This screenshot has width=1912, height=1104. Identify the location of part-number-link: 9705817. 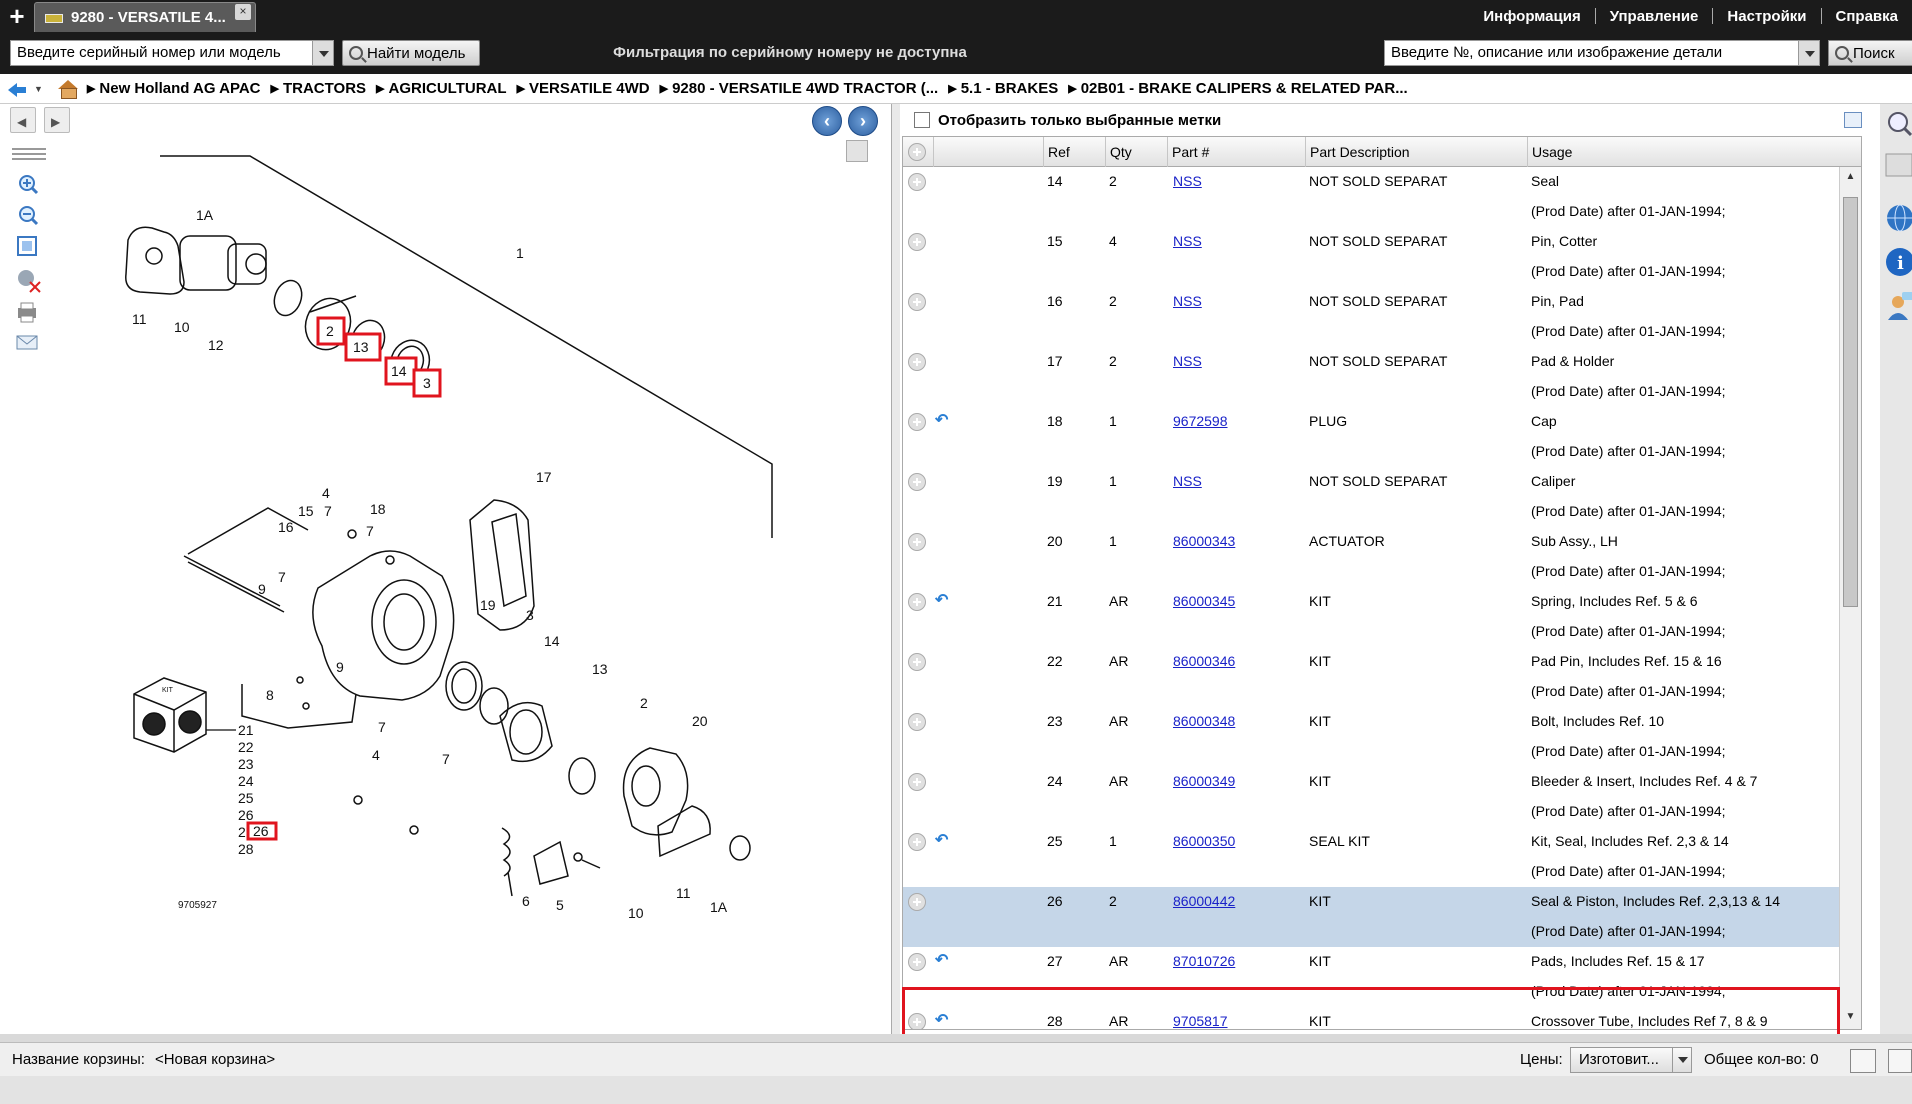
(1200, 1021).